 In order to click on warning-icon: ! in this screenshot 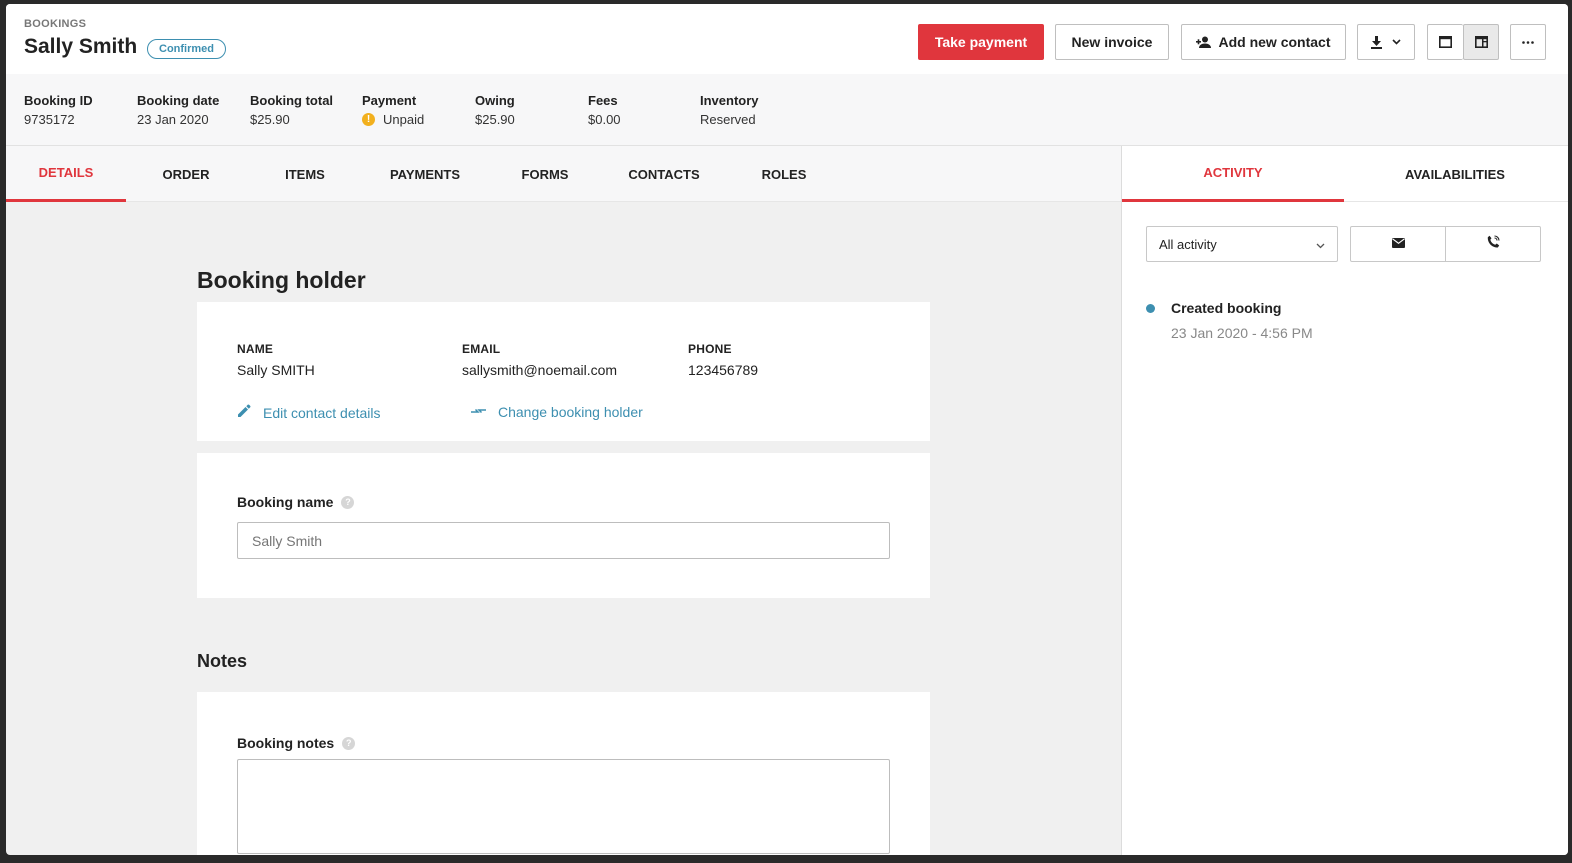, I will do `click(368, 119)`.